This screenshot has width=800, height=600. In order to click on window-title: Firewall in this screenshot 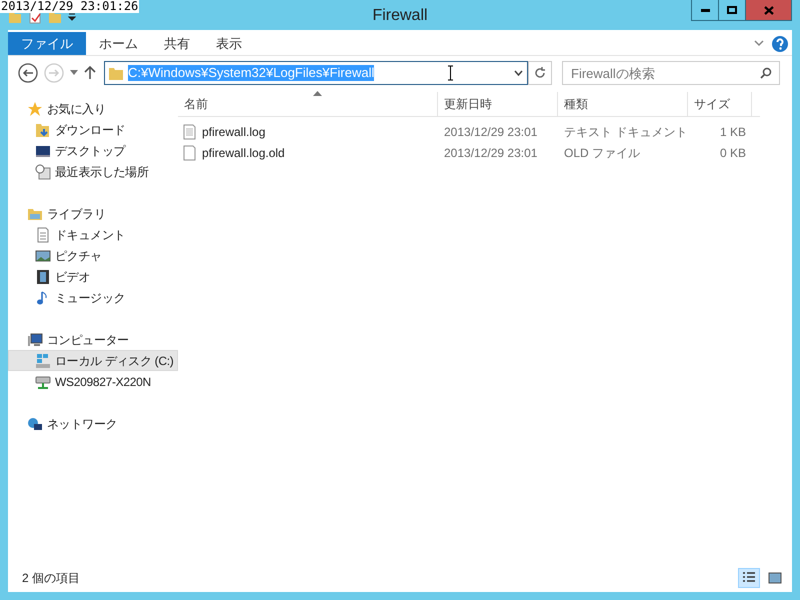, I will do `click(400, 16)`.